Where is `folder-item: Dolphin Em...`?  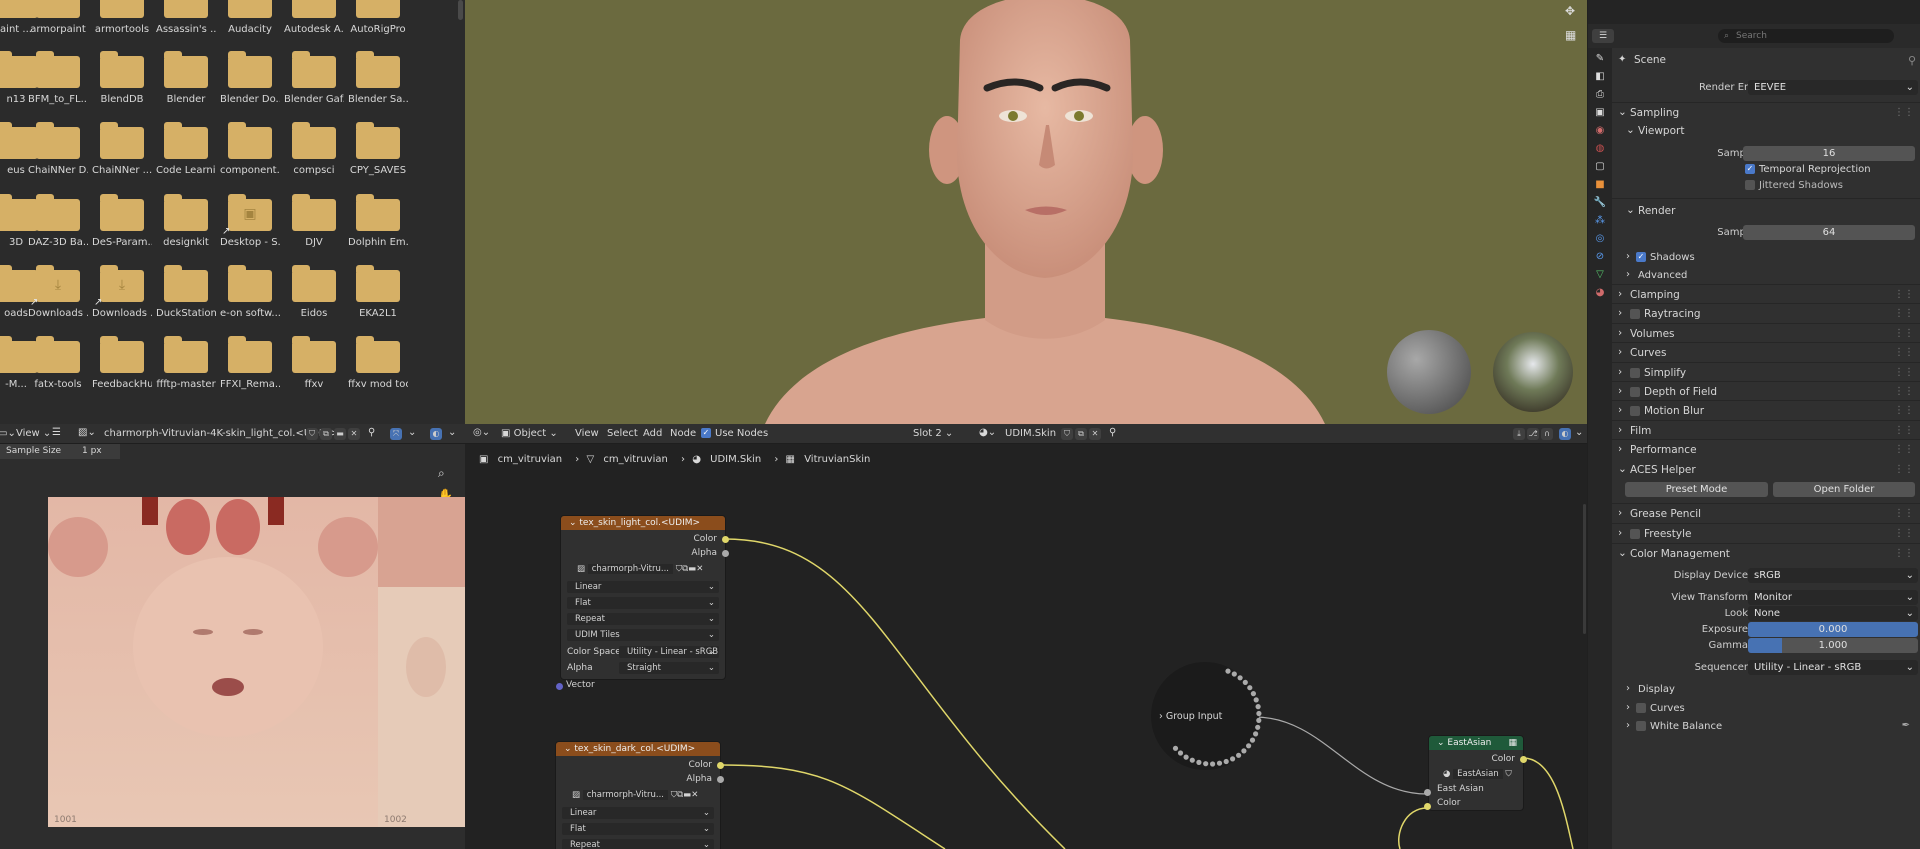 folder-item: Dolphin Em... is located at coordinates (378, 221).